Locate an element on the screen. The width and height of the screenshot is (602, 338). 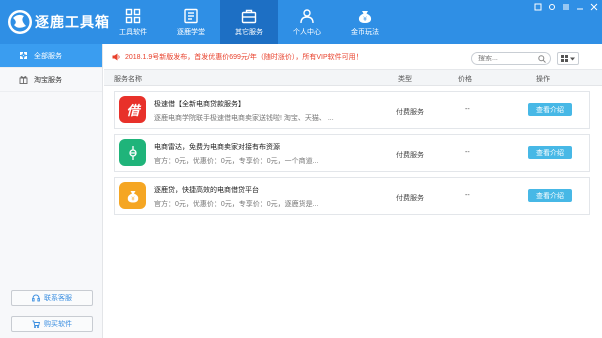
settings-icon is located at coordinates (552, 7).